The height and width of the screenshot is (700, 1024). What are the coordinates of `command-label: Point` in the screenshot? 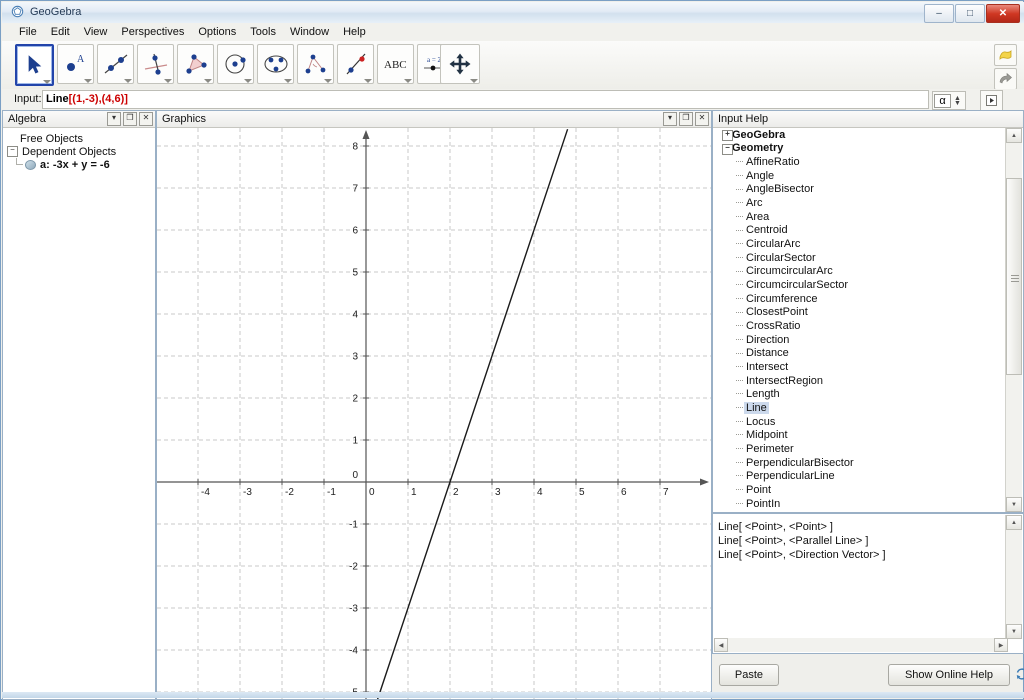 It's located at (759, 489).